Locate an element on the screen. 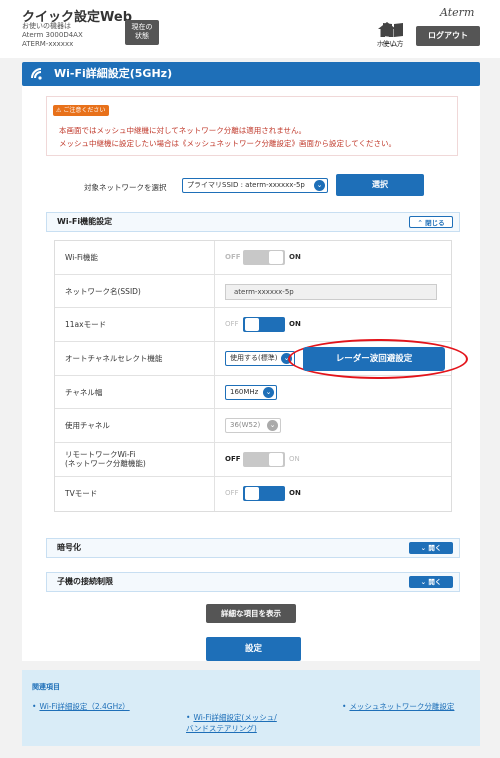 This screenshot has height=758, width=500. ssid-input: aterm-xxxxxx-5p is located at coordinates (331, 291).